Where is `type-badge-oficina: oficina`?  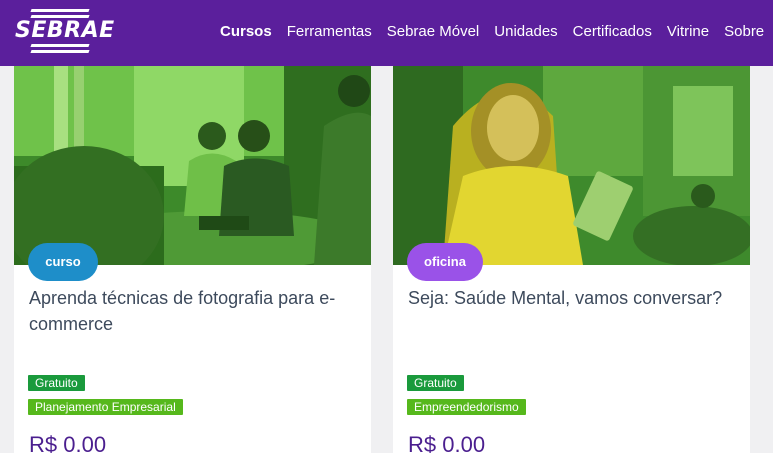
type-badge-oficina: oficina is located at coordinates (445, 262).